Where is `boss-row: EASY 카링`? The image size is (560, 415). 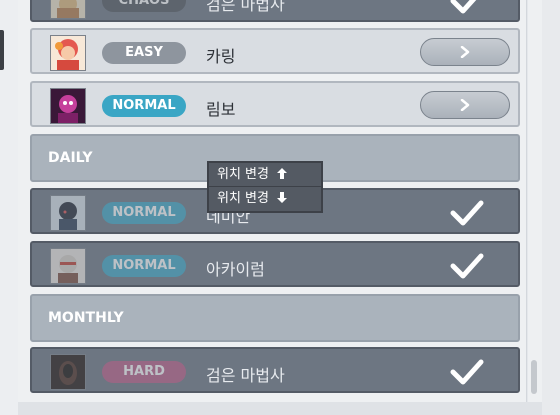
boss-row: EASY 카링 is located at coordinates (275, 51).